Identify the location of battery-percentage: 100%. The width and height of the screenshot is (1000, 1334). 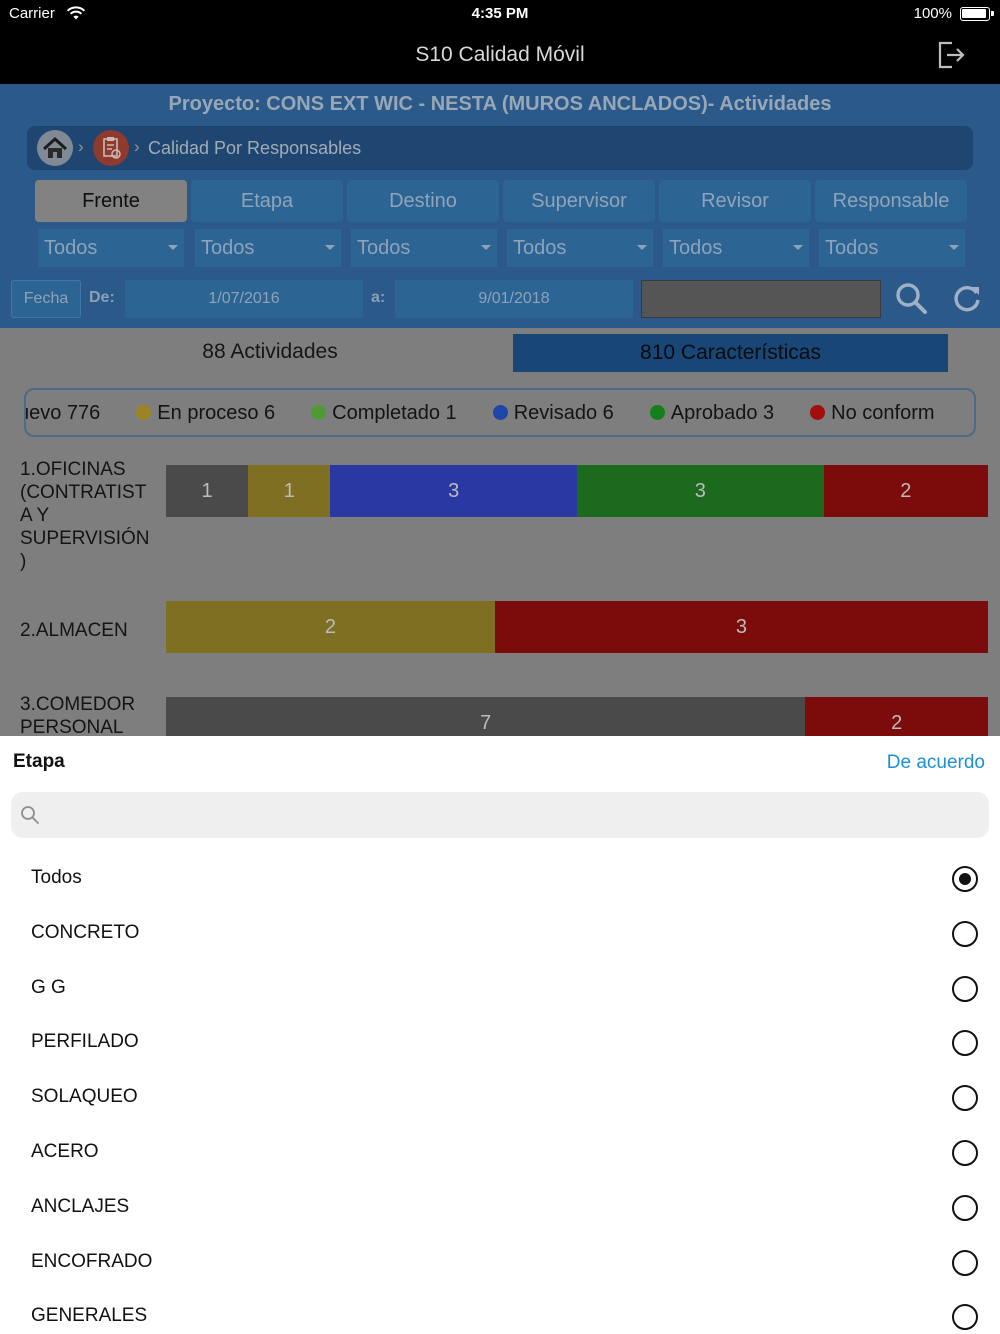
(932, 13).